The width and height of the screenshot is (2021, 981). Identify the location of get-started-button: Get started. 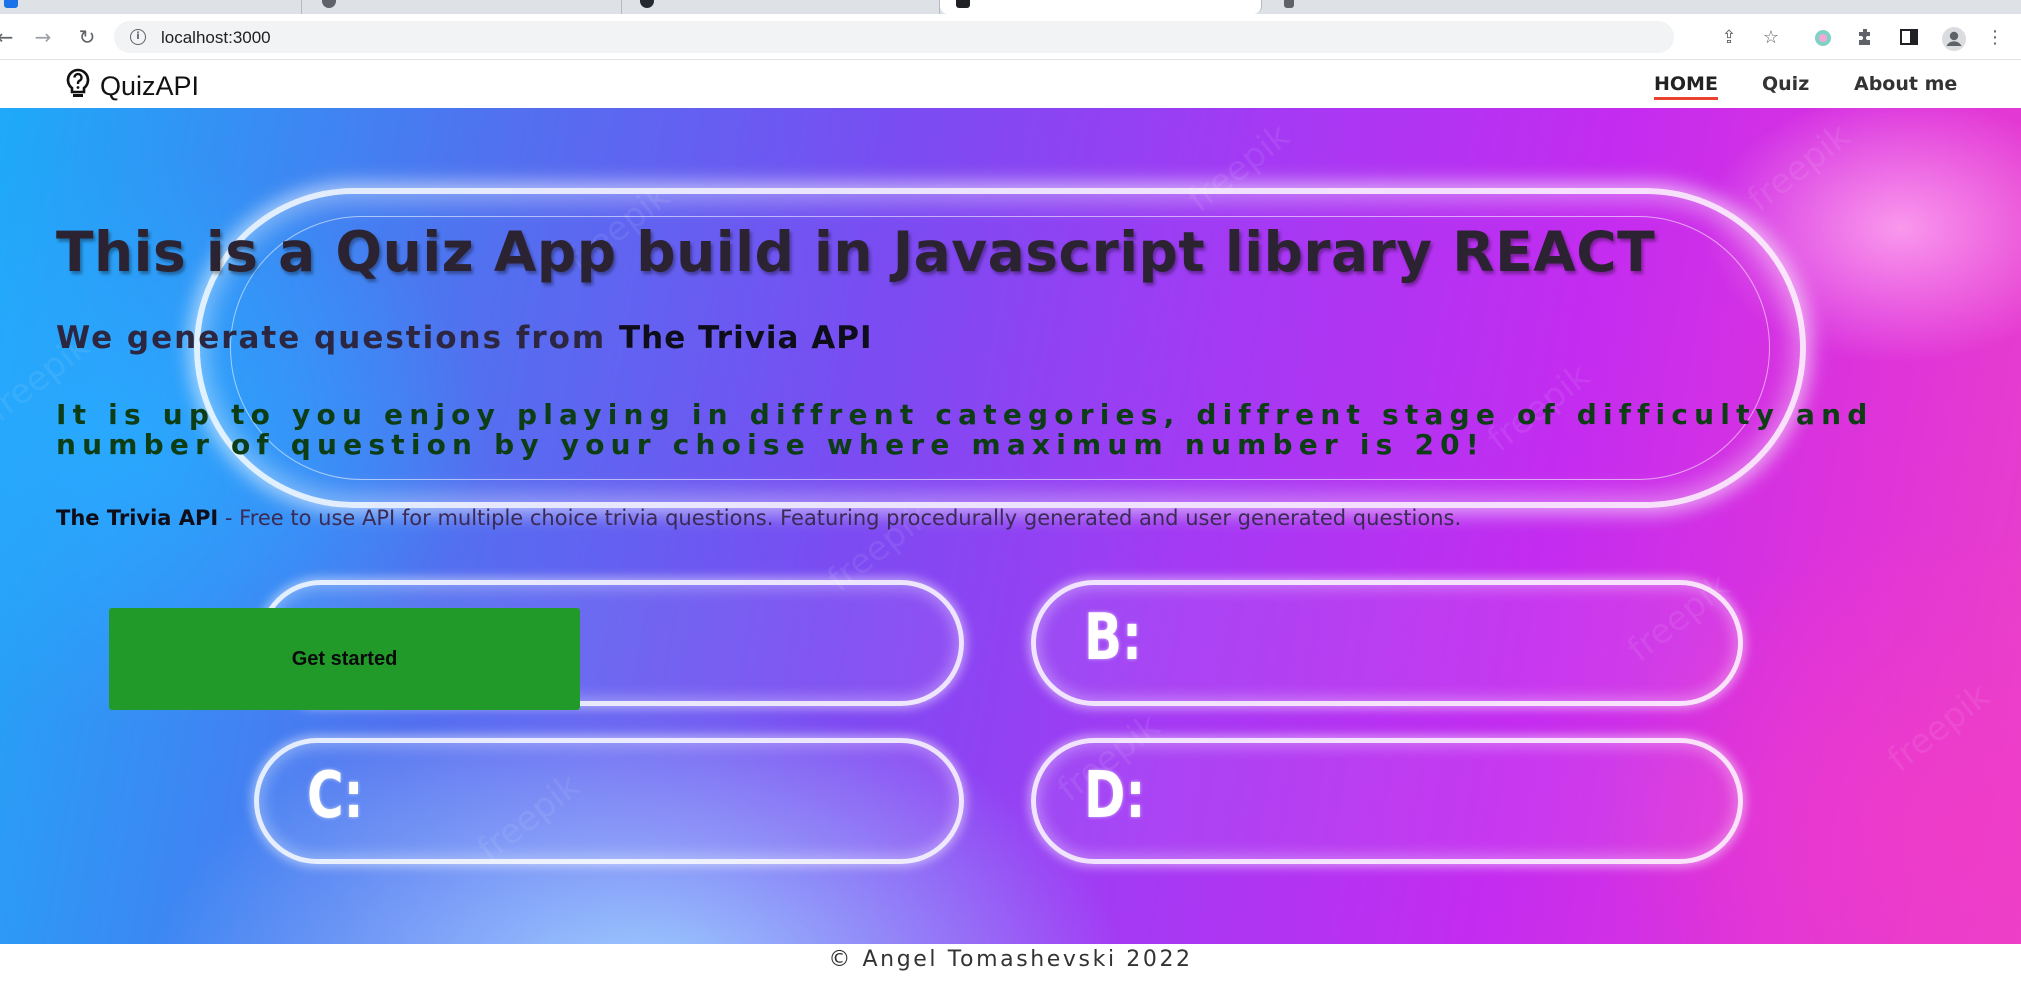
(344, 659).